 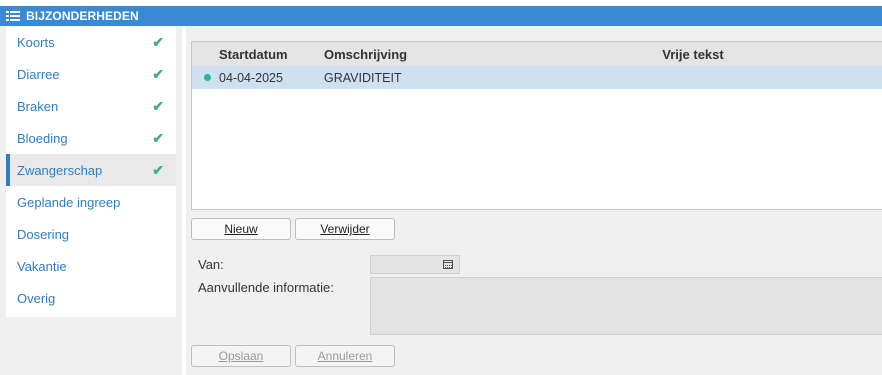 I want to click on info-textarea, so click(x=626, y=306).